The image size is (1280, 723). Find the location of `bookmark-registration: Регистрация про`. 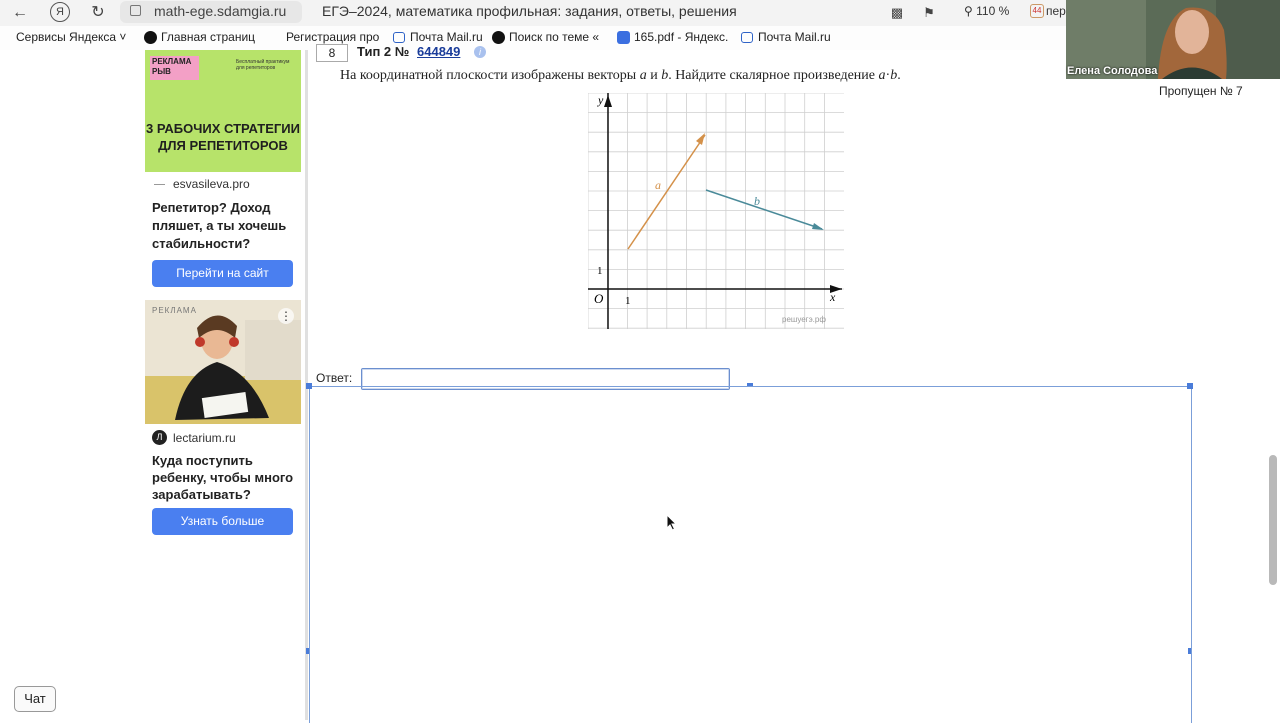

bookmark-registration: Регистрация про is located at coordinates (332, 37).